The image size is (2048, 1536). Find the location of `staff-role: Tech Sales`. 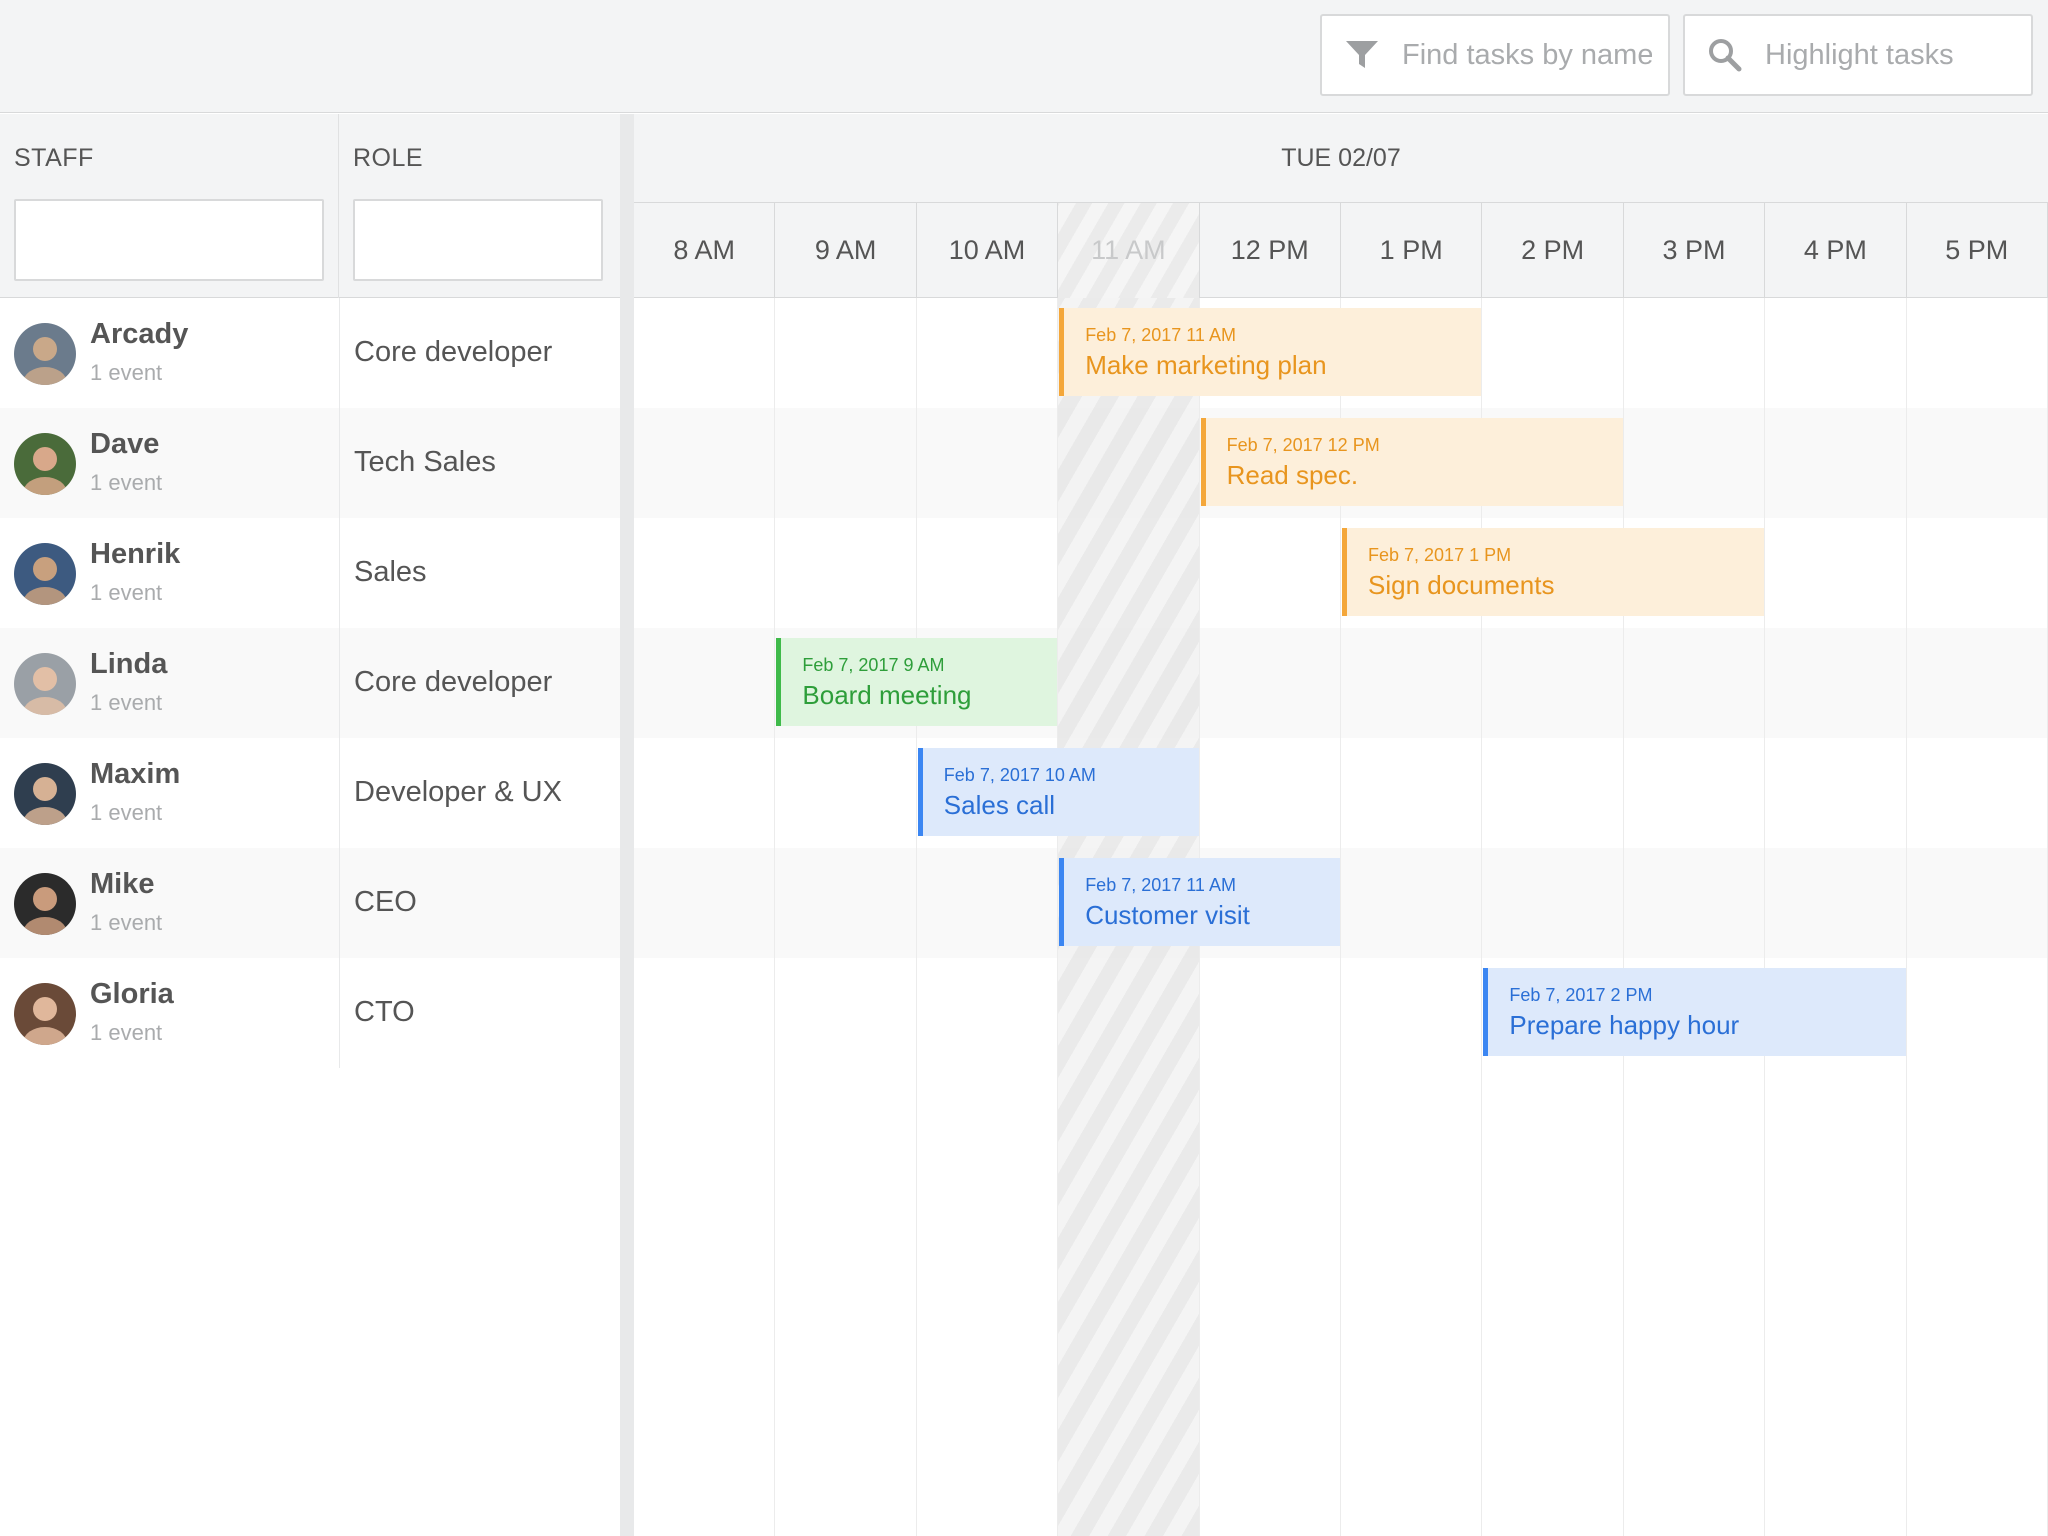

staff-role: Tech Sales is located at coordinates (425, 462).